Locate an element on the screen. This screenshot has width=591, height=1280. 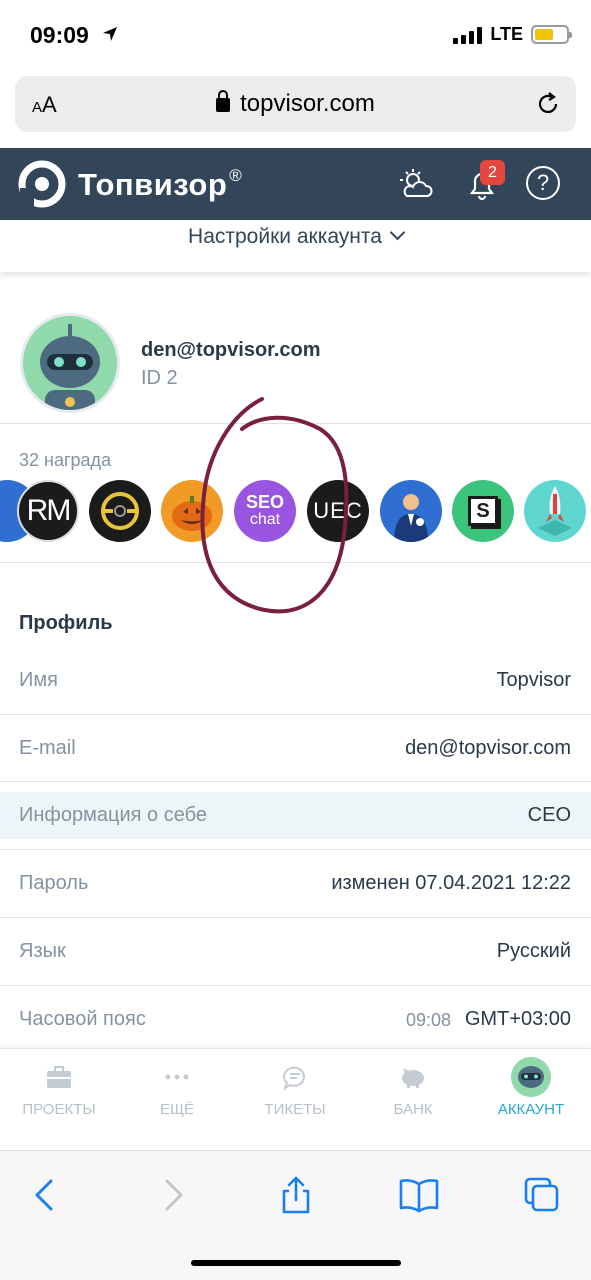
award-rm: RM is located at coordinates (48, 511).